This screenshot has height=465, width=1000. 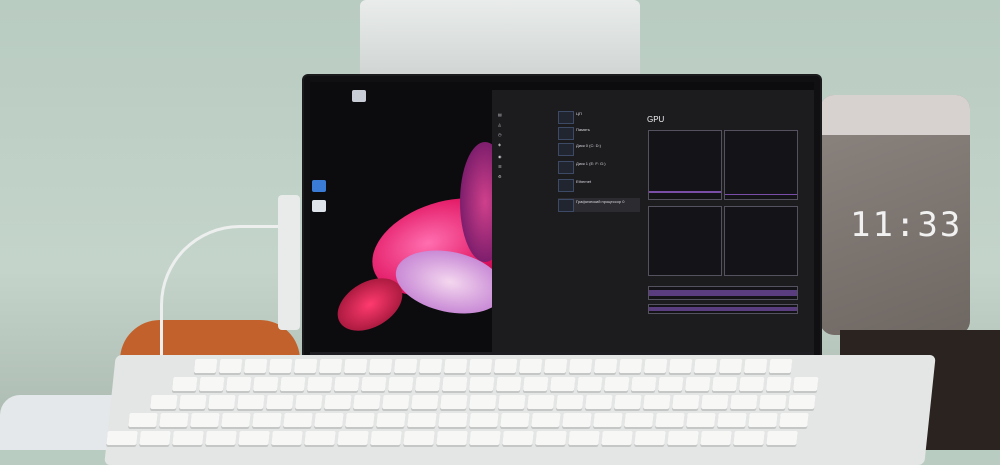 What do you see at coordinates (420, 217) in the screenshot?
I see `wallpaper` at bounding box center [420, 217].